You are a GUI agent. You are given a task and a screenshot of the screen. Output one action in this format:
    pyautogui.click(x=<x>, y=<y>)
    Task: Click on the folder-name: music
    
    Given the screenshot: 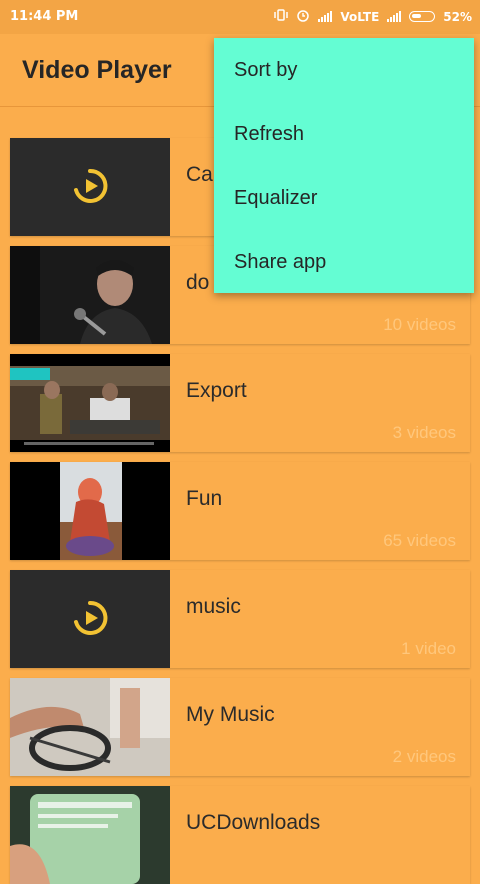 What is the action you would take?
    pyautogui.click(x=213, y=606)
    